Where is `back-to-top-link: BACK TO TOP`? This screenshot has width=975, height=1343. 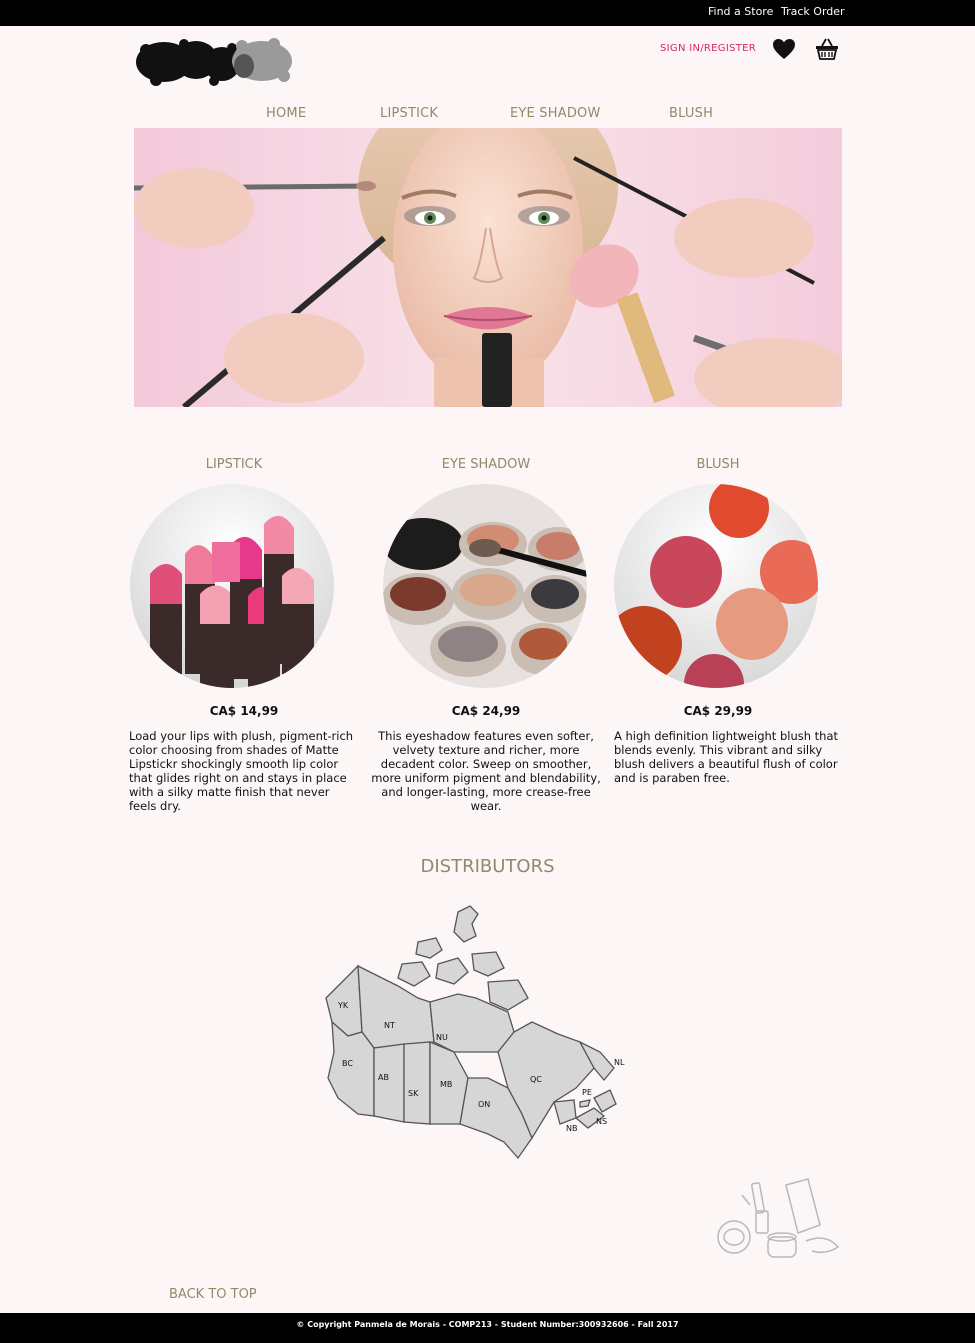 back-to-top-link: BACK TO TOP is located at coordinates (213, 1294).